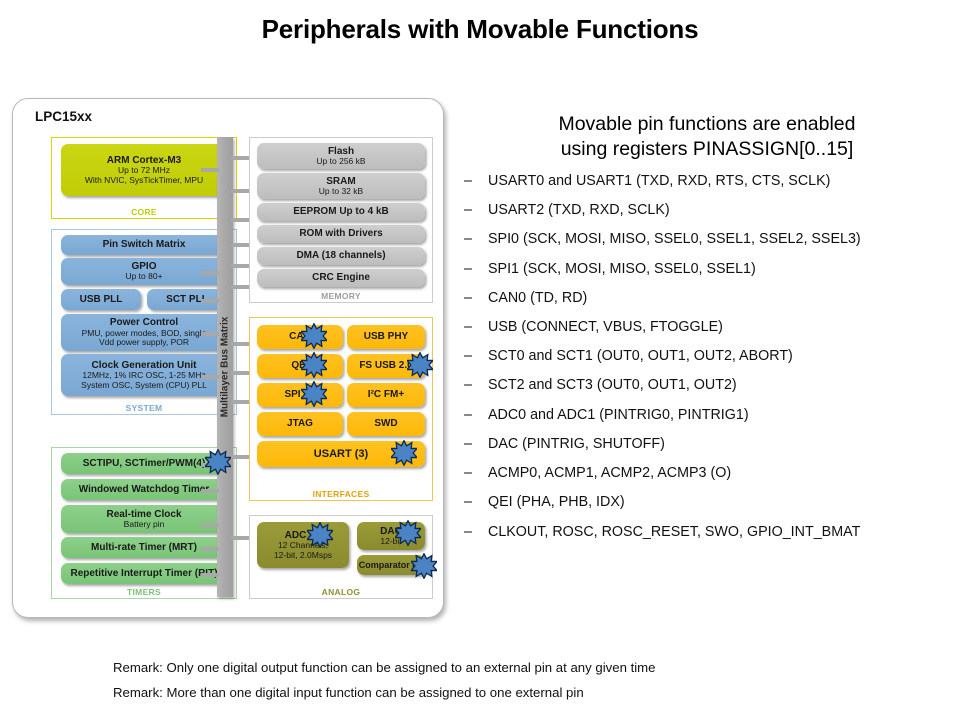 Image resolution: width=960 pixels, height=720 pixels. I want to click on block-title: SWD, so click(386, 424).